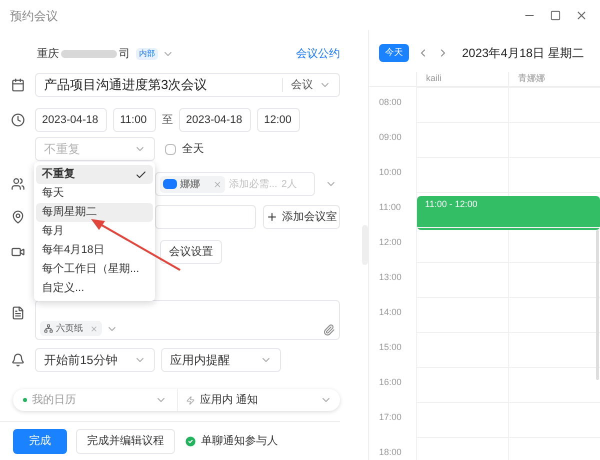 The image size is (600, 460). What do you see at coordinates (434, 78) in the screenshot?
I see `column-header: kaili` at bounding box center [434, 78].